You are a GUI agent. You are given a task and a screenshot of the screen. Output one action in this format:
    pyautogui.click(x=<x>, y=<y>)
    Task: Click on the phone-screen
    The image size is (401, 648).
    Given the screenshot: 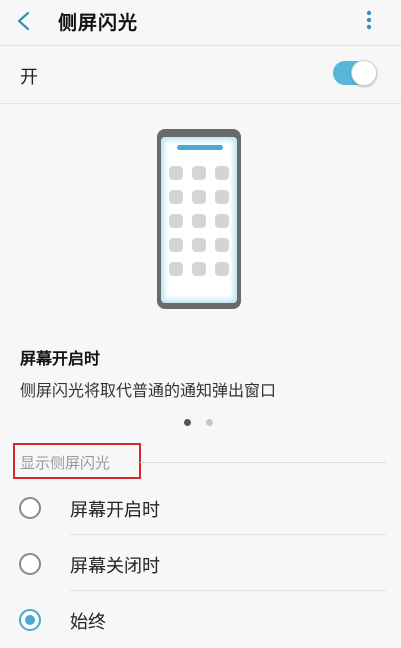 What is the action you would take?
    pyautogui.click(x=199, y=220)
    